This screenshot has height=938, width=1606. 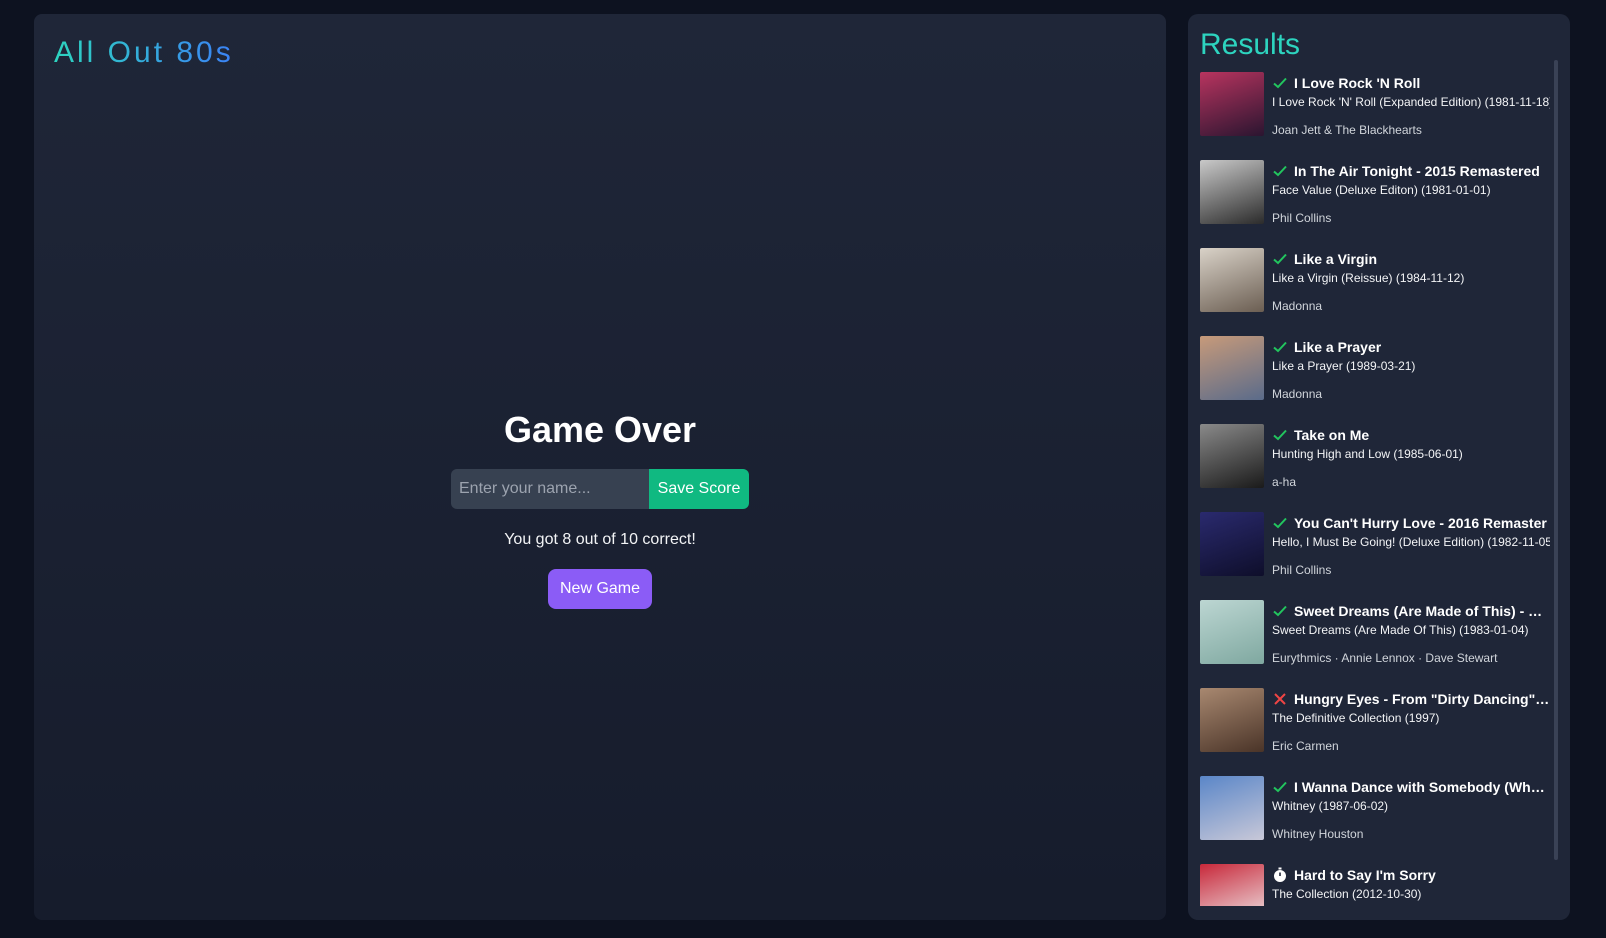 What do you see at coordinates (1368, 278) in the screenshot?
I see `album-info: Like a Virgin (Reissue) (1984-11-12)` at bounding box center [1368, 278].